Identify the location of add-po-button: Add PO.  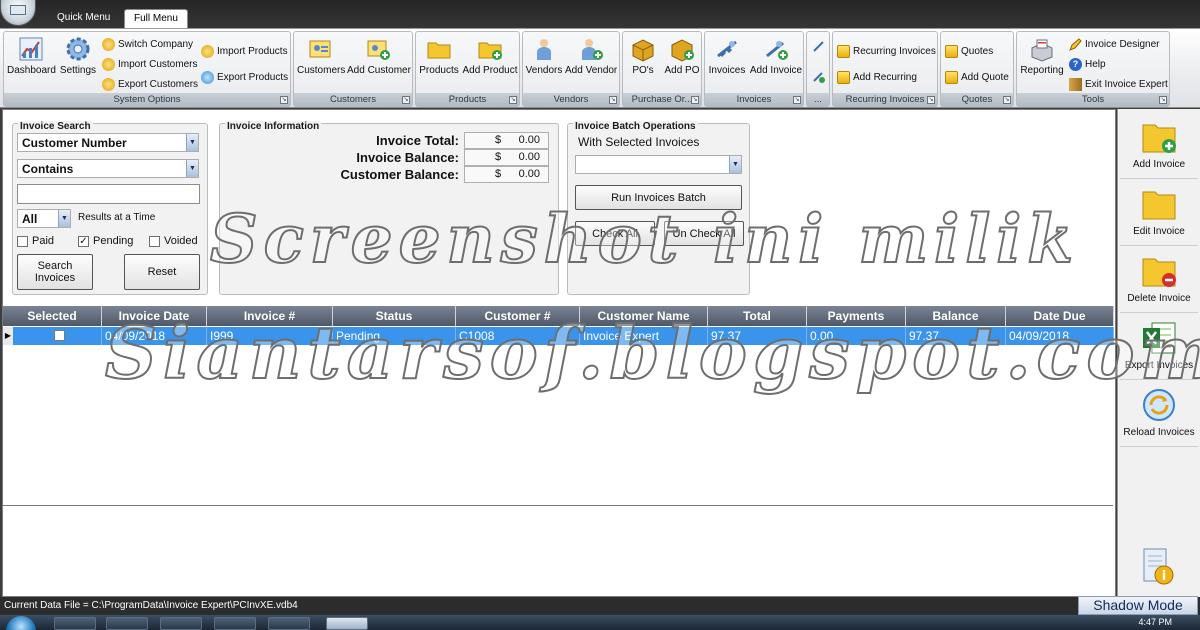
(682, 56).